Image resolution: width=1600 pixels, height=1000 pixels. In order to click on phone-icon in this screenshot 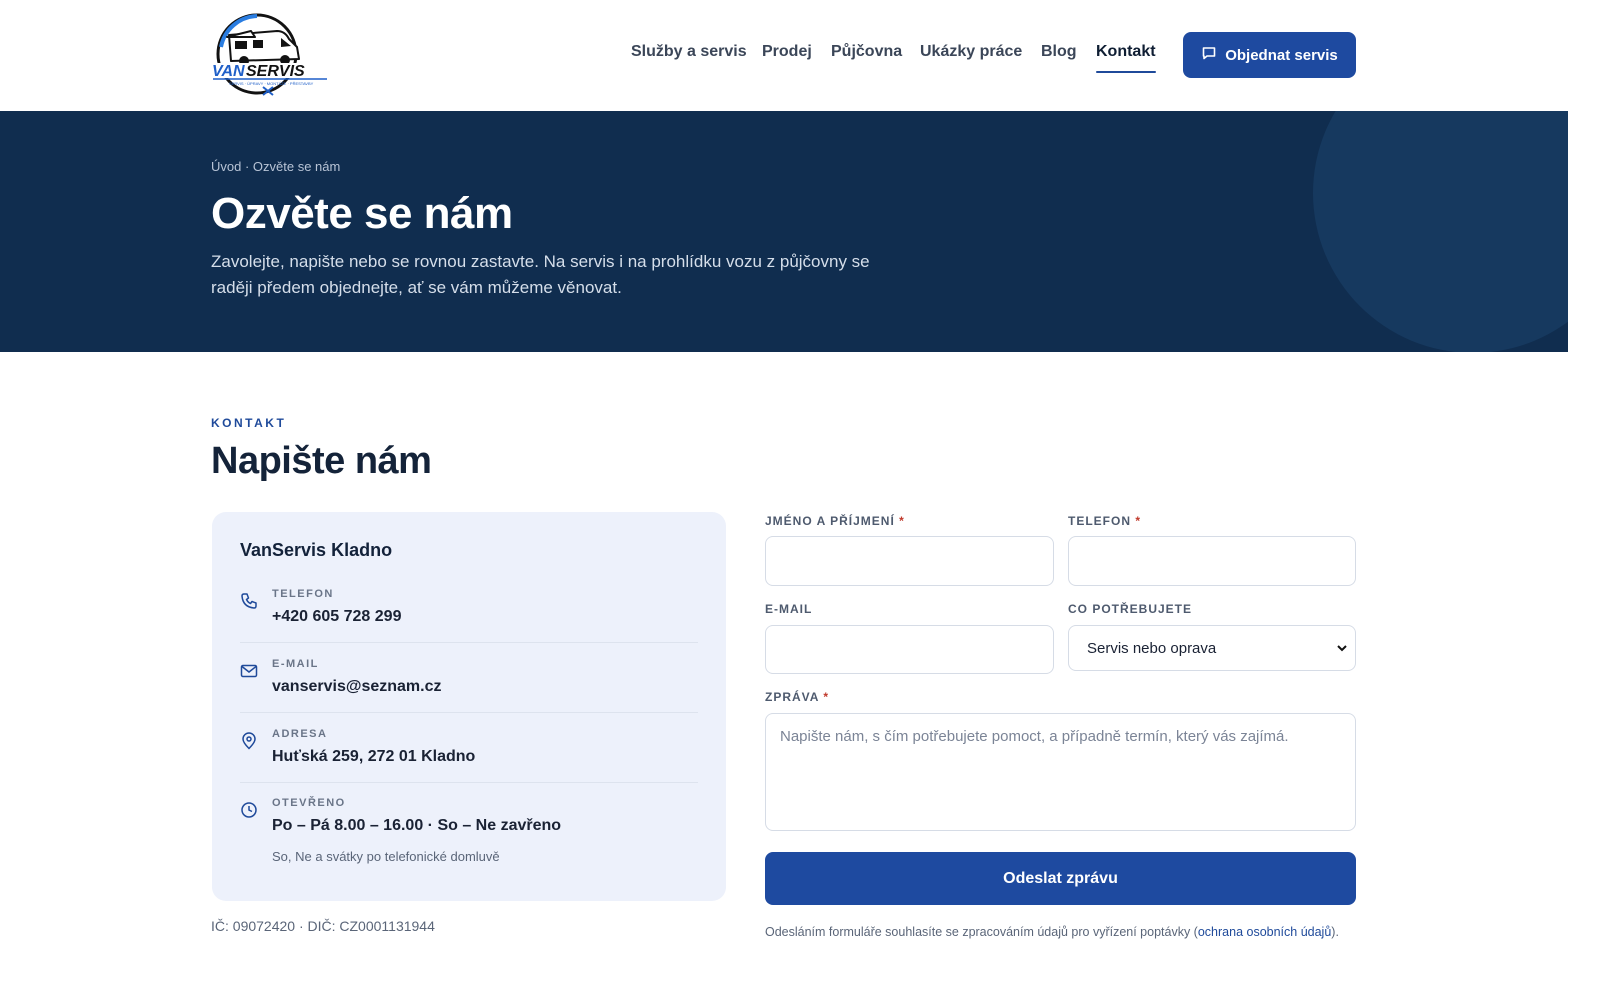, I will do `click(249, 601)`.